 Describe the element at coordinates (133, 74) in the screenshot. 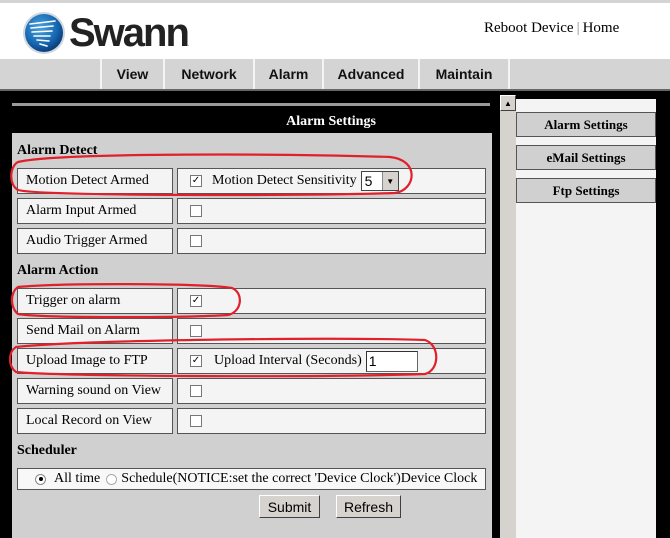

I see `nav-view: View` at that location.